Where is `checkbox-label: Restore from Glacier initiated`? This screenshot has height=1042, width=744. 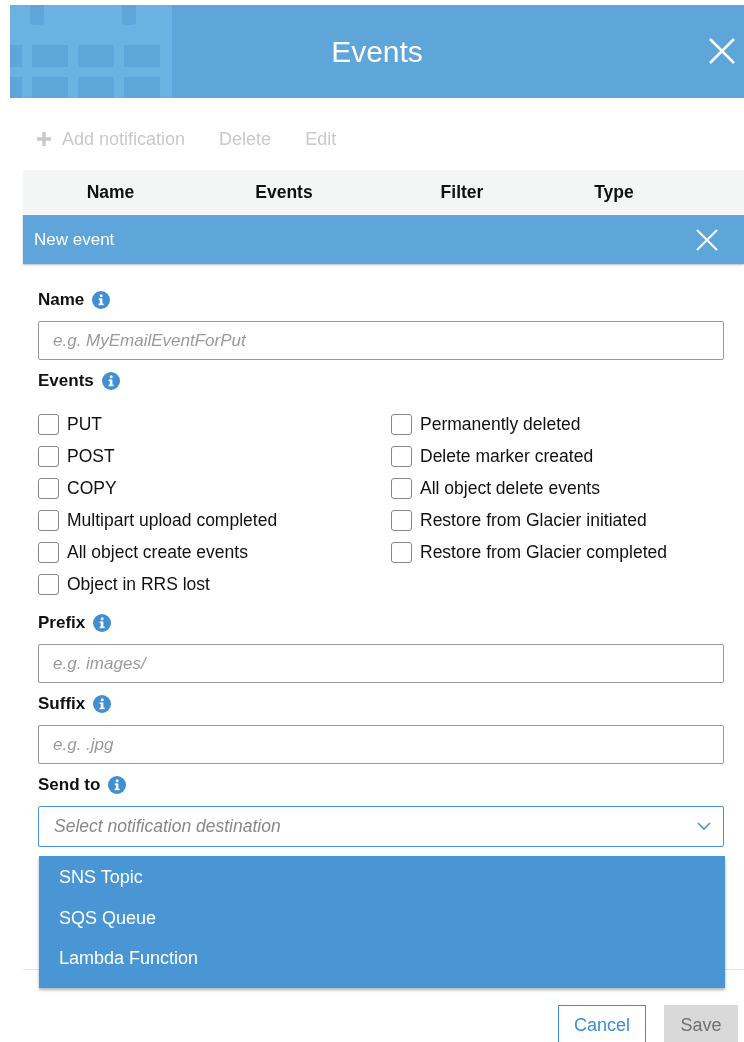 checkbox-label: Restore from Glacier initiated is located at coordinates (533, 520).